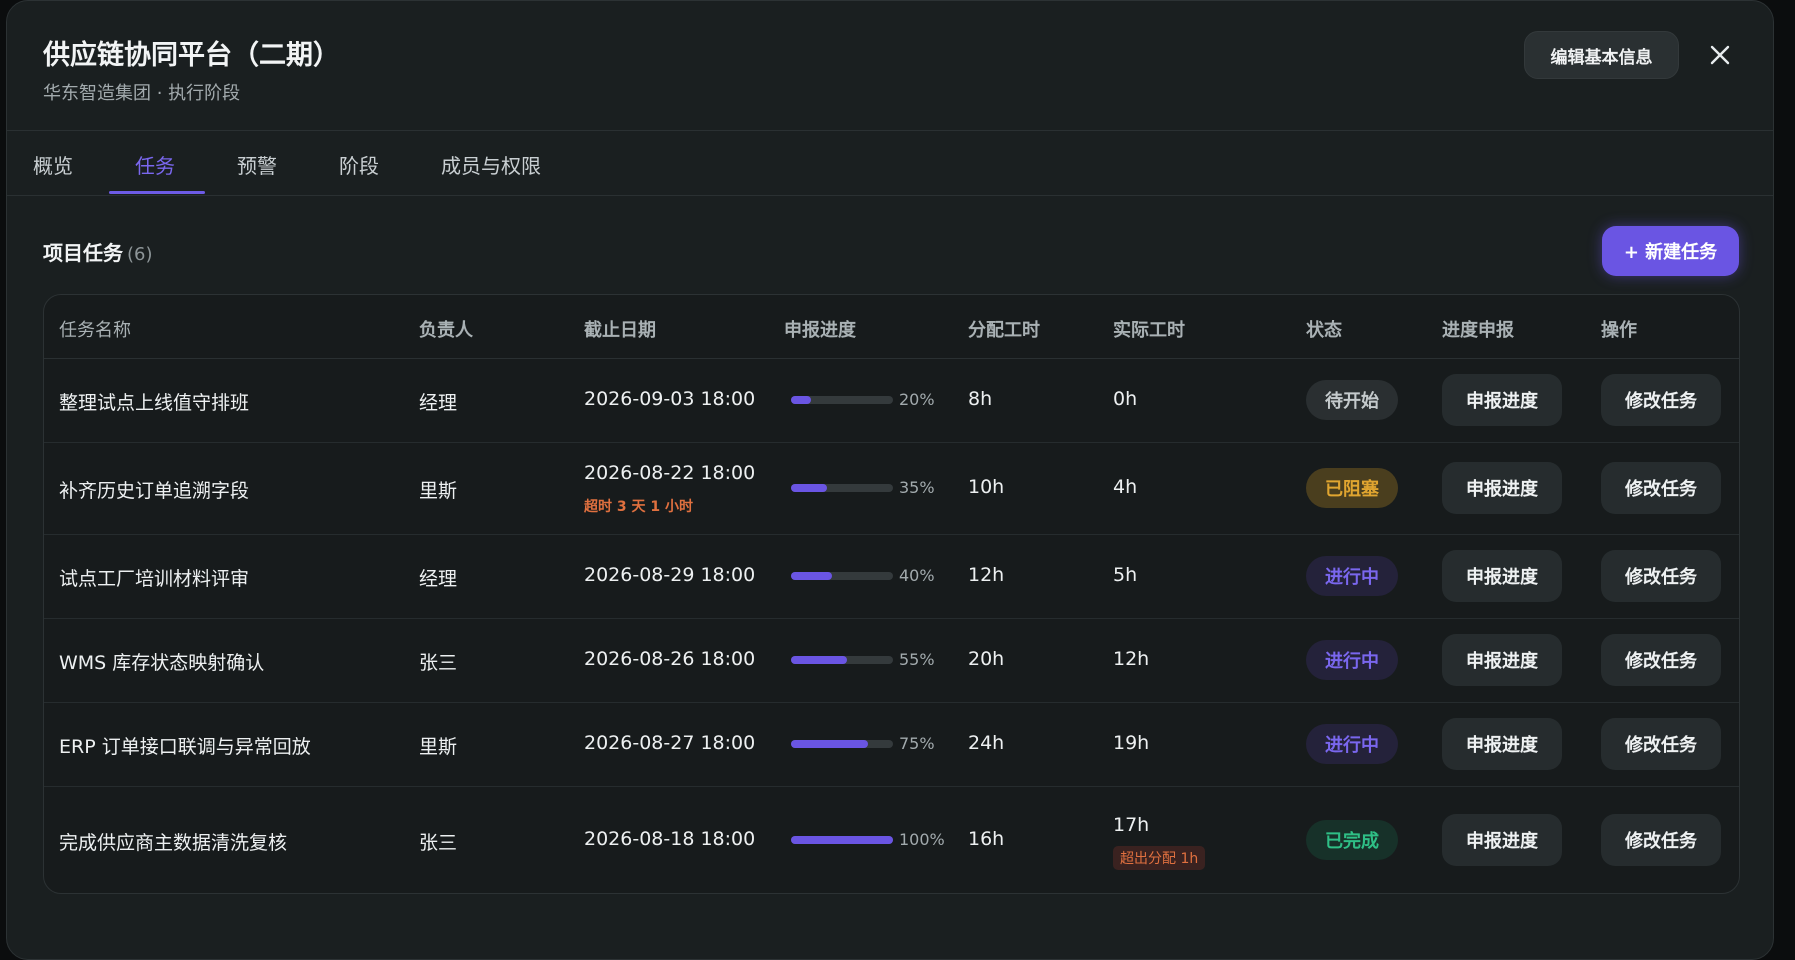 The image size is (1795, 960). What do you see at coordinates (917, 399) in the screenshot?
I see `progress-percent: 20%` at bounding box center [917, 399].